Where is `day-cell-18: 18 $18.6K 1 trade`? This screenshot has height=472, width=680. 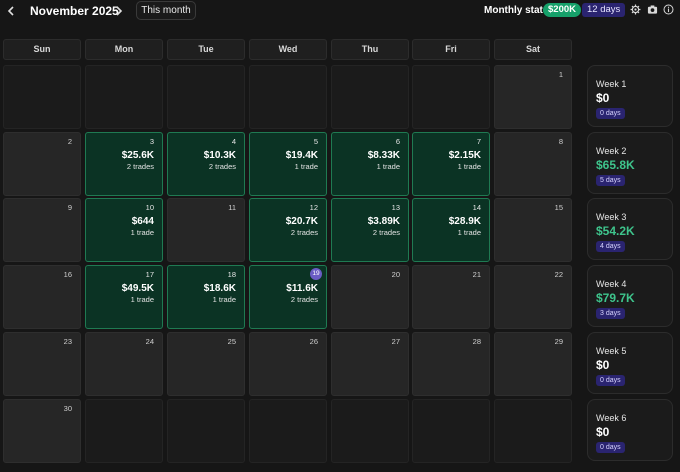 day-cell-18: 18 $18.6K 1 trade is located at coordinates (206, 297).